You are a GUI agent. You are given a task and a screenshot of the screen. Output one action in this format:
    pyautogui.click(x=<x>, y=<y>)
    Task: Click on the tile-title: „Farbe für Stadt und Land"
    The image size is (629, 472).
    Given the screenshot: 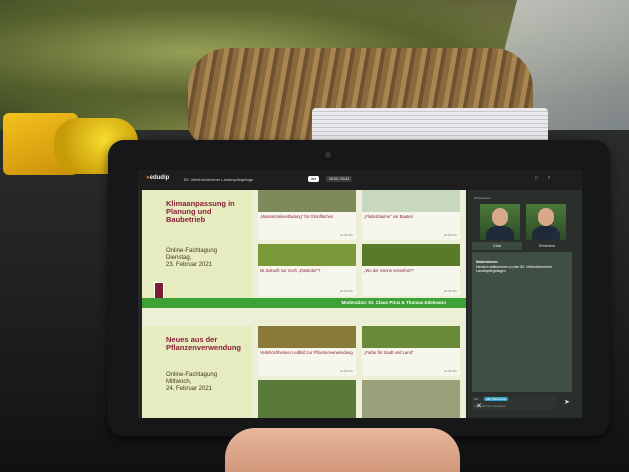 What is the action you would take?
    pyautogui.click(x=389, y=352)
    